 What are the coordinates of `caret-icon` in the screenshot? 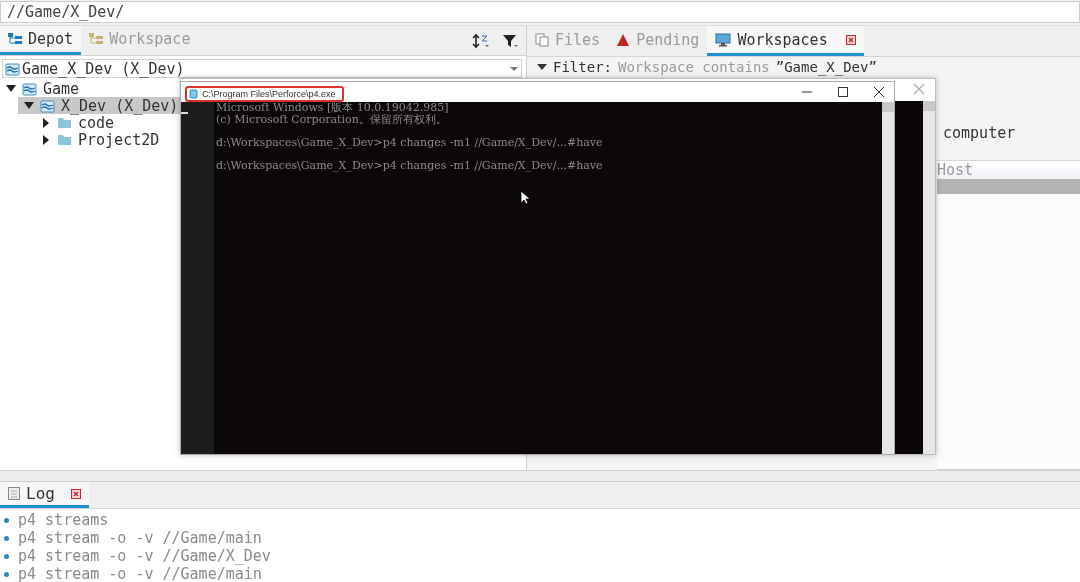 It's located at (514, 68).